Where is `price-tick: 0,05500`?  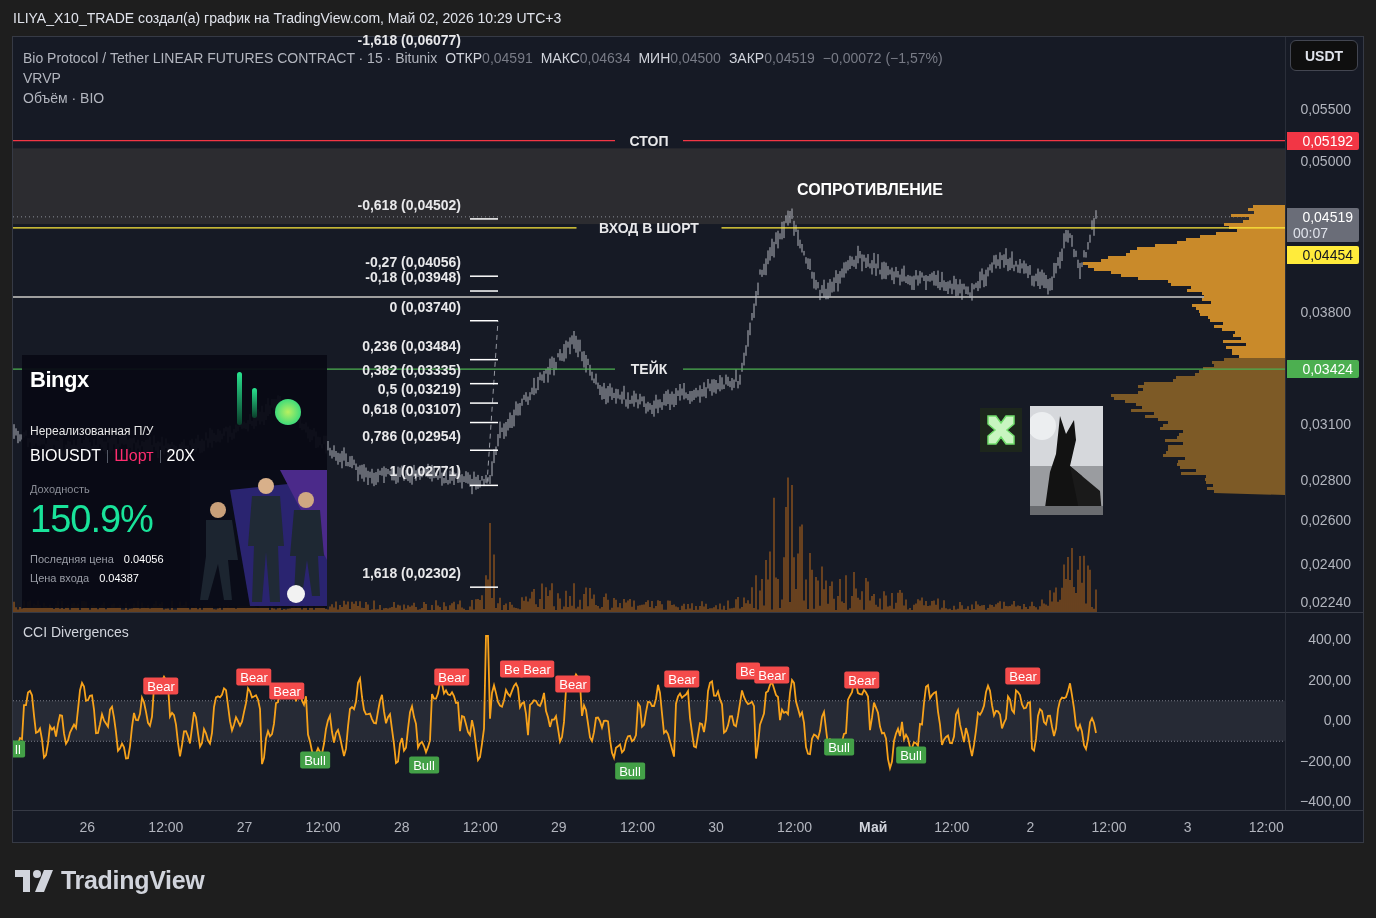
price-tick: 0,05500 is located at coordinates (1325, 109).